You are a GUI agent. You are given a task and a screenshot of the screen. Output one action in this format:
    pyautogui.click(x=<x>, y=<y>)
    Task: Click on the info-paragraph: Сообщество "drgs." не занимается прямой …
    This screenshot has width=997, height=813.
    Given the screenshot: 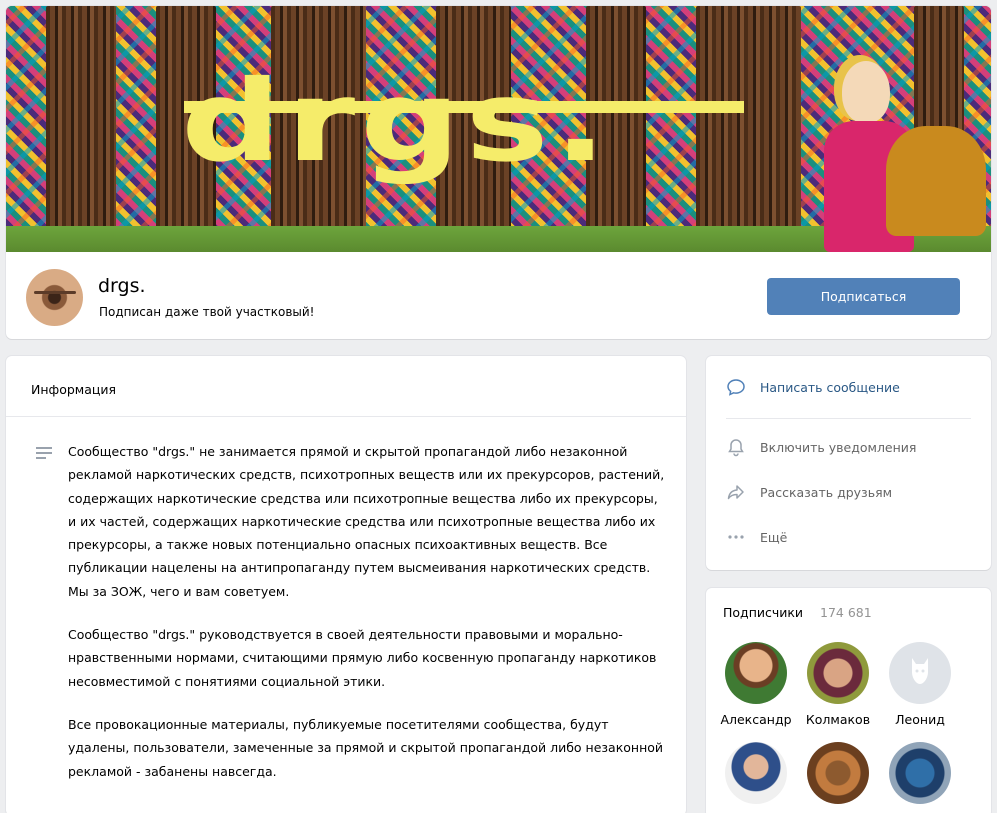 What is the action you would take?
    pyautogui.click(x=366, y=521)
    